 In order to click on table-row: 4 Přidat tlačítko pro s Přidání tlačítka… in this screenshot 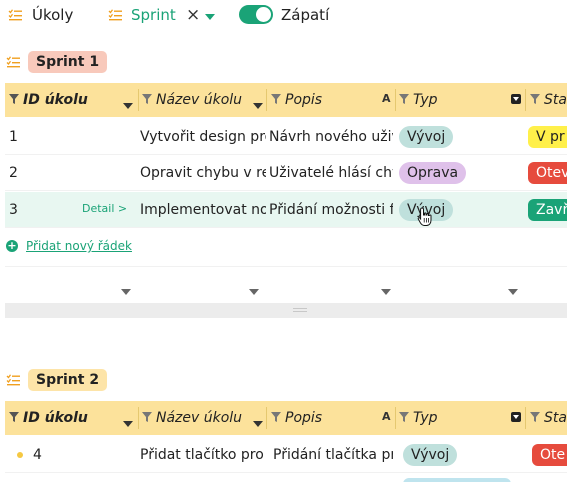, I will do `click(286, 455)`.